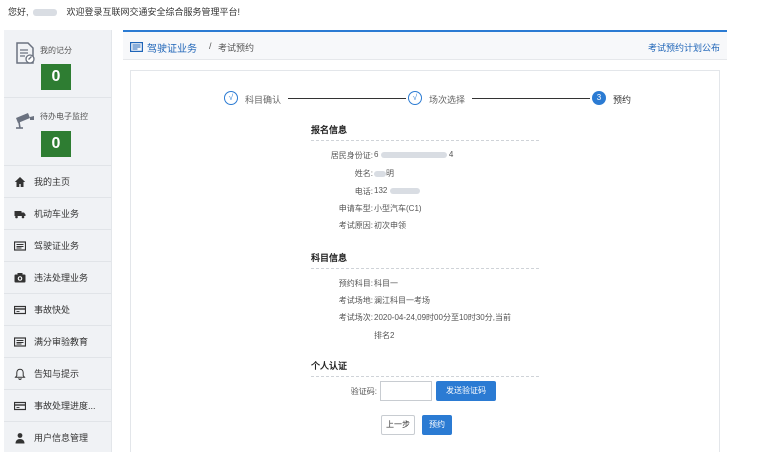 The image size is (783, 452). Describe the element at coordinates (56, 50) in the screenshot. I see `score-card-title: 我的记分` at that location.